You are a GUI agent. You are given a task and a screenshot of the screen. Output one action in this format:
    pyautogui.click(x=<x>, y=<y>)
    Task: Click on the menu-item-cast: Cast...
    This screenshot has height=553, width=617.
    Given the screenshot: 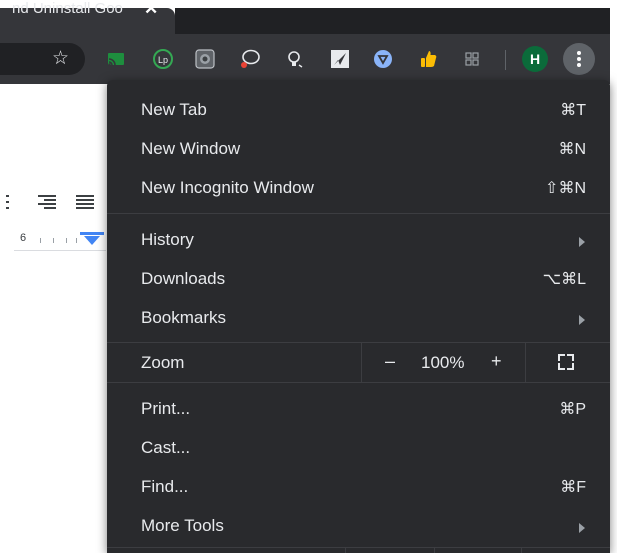 What is the action you would take?
    pyautogui.click(x=358, y=447)
    